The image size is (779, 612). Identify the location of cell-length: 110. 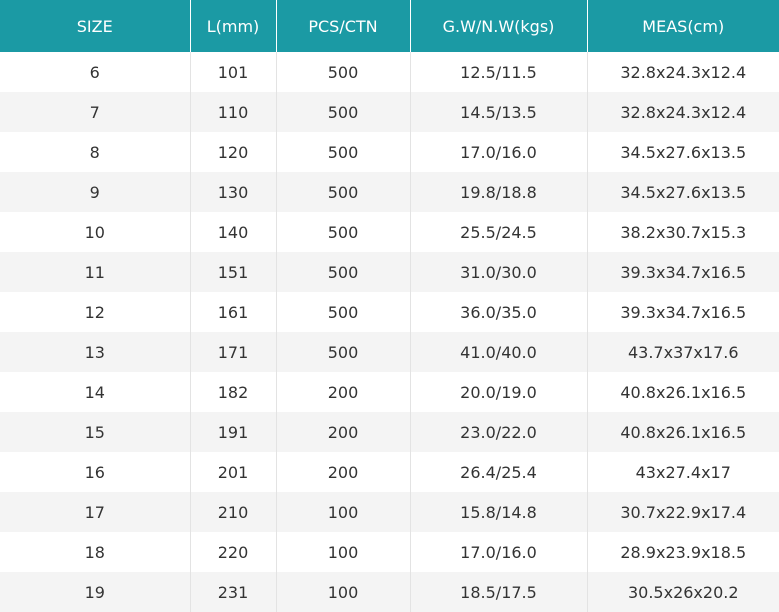
(233, 112).